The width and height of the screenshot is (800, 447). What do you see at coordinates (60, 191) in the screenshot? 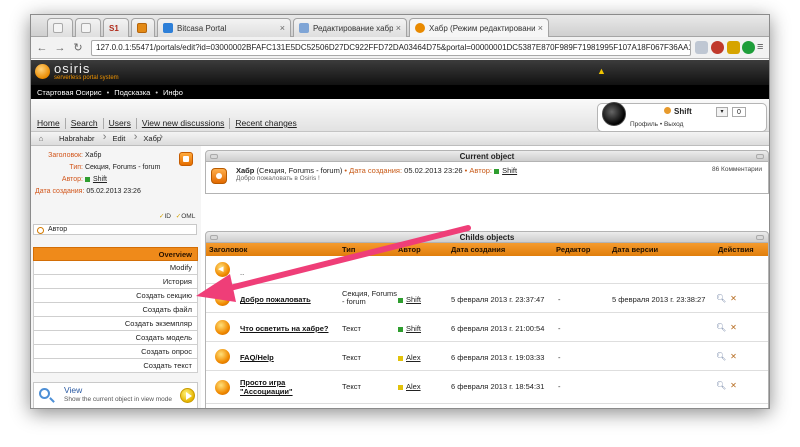
I see `date-label: Дата создания:` at bounding box center [60, 191].